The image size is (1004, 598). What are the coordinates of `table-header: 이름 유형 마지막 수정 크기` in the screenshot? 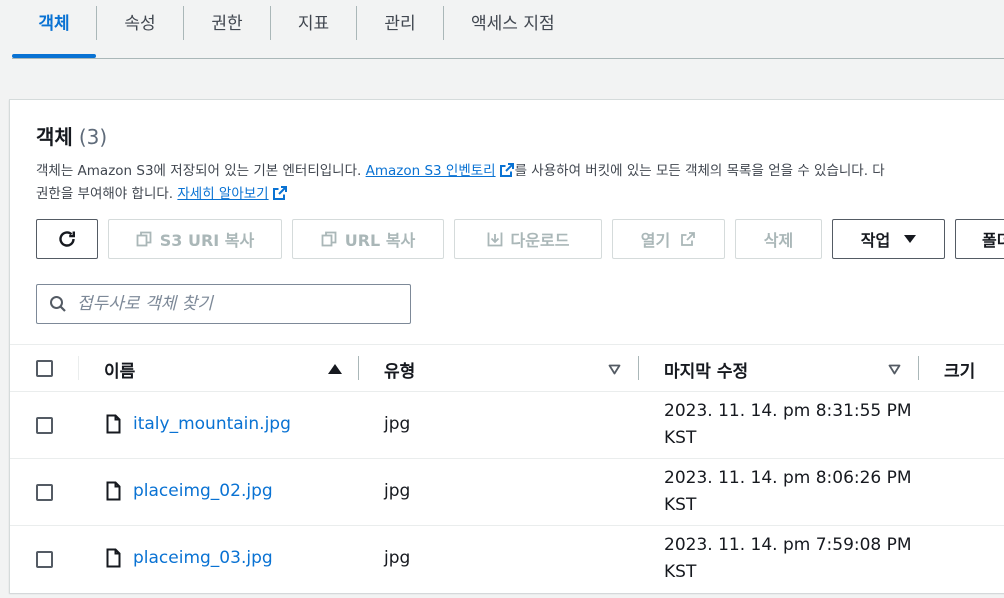 It's located at (507, 368).